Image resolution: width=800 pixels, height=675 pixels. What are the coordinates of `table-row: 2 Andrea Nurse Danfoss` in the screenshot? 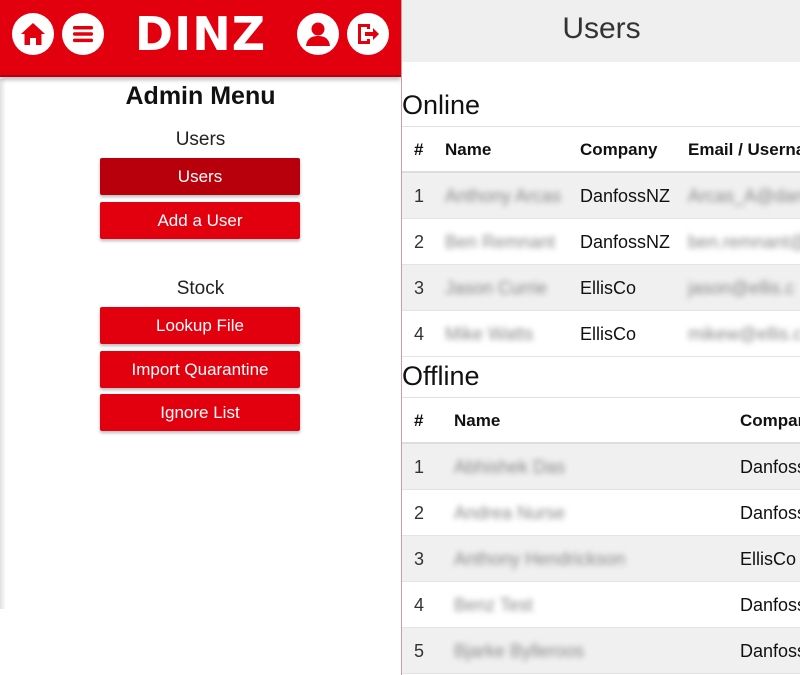 It's located at (601, 513).